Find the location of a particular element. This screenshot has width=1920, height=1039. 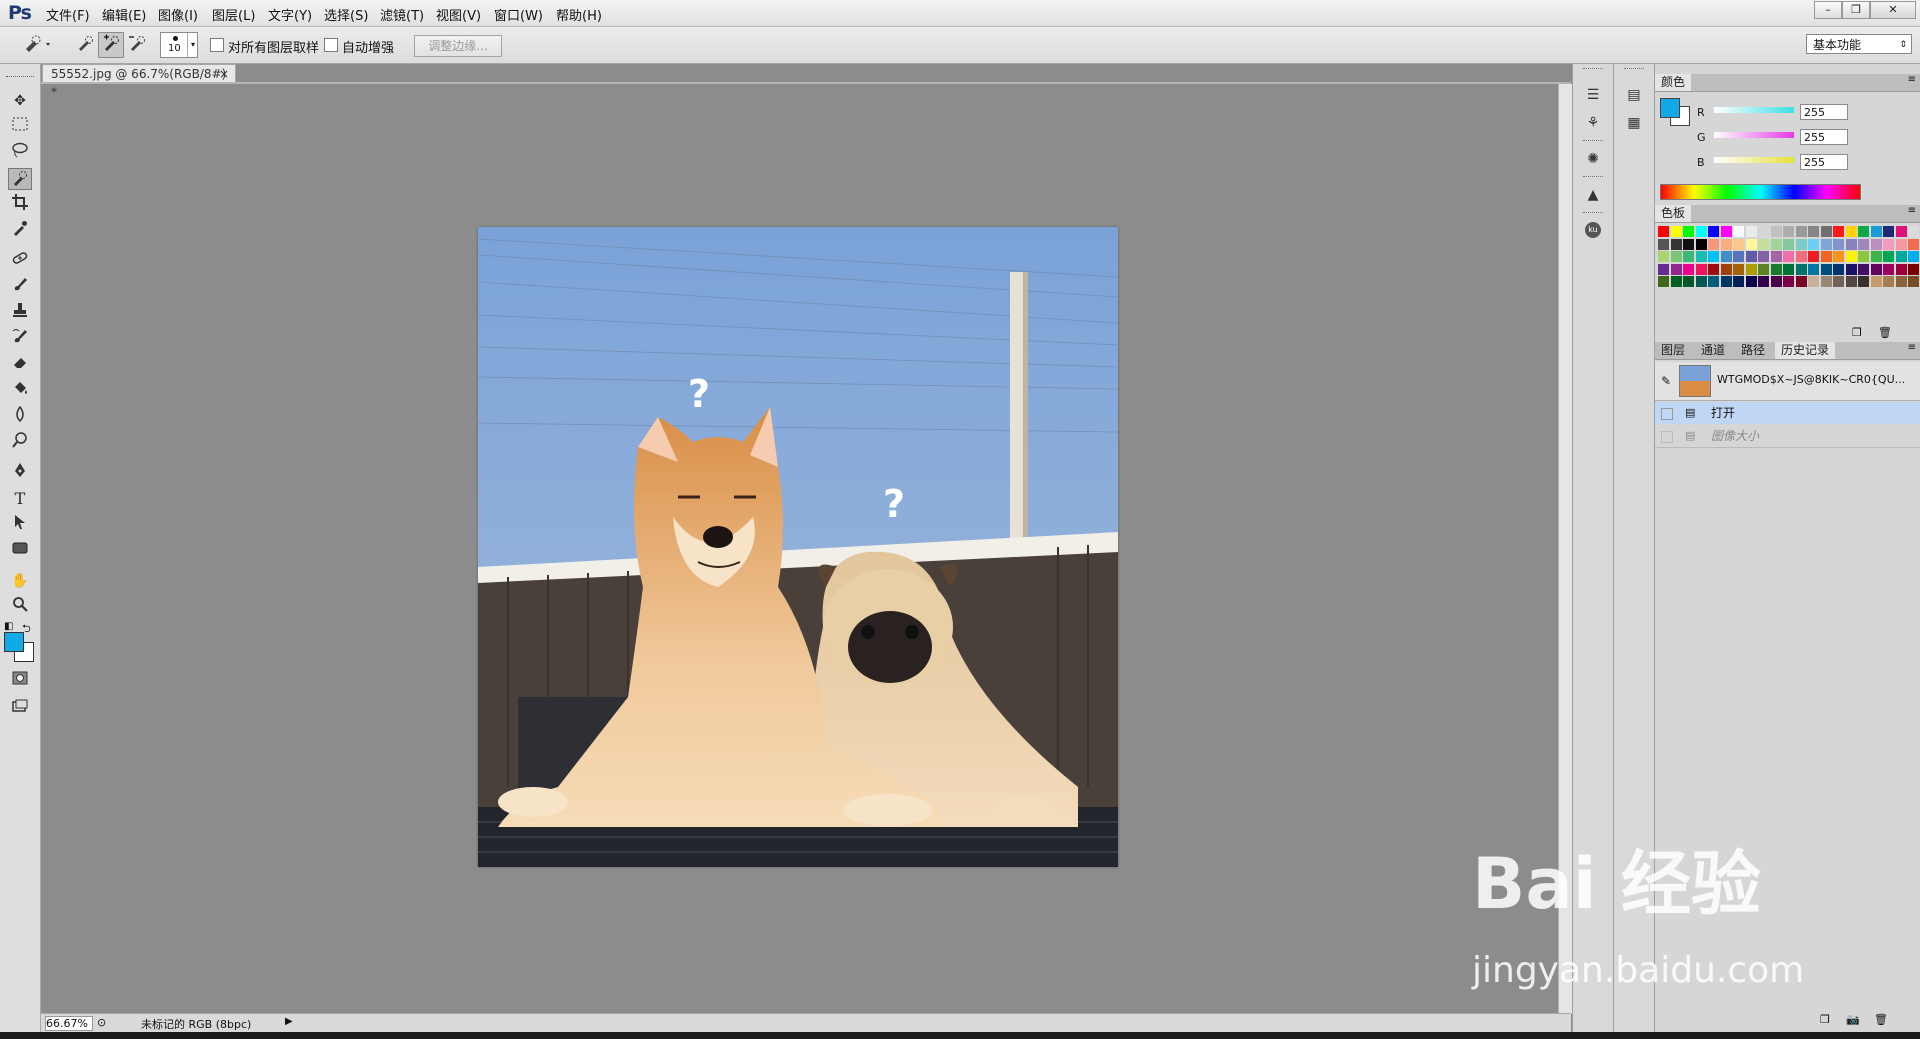

menu-image: 图像(I) is located at coordinates (178, 14).